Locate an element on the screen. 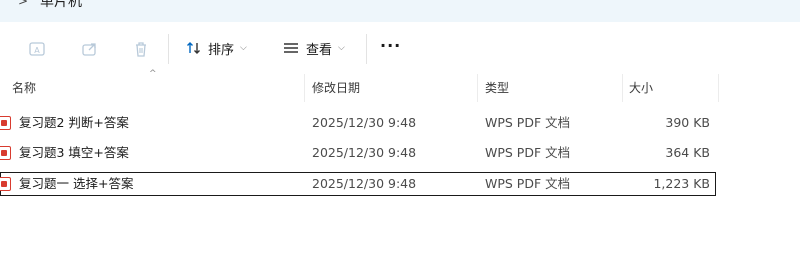  sort-icon is located at coordinates (193, 48).